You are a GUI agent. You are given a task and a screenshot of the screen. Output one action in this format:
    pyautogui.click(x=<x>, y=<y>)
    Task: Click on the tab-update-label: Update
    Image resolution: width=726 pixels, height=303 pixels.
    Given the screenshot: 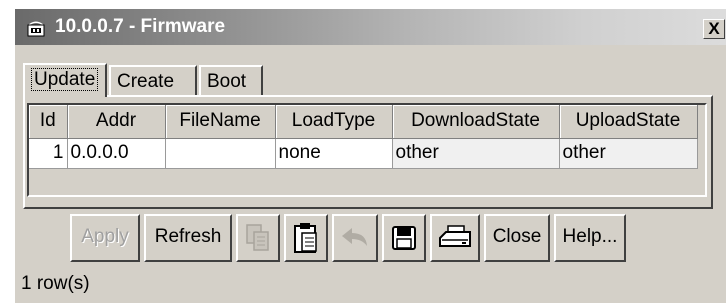 What is the action you would take?
    pyautogui.click(x=65, y=79)
    